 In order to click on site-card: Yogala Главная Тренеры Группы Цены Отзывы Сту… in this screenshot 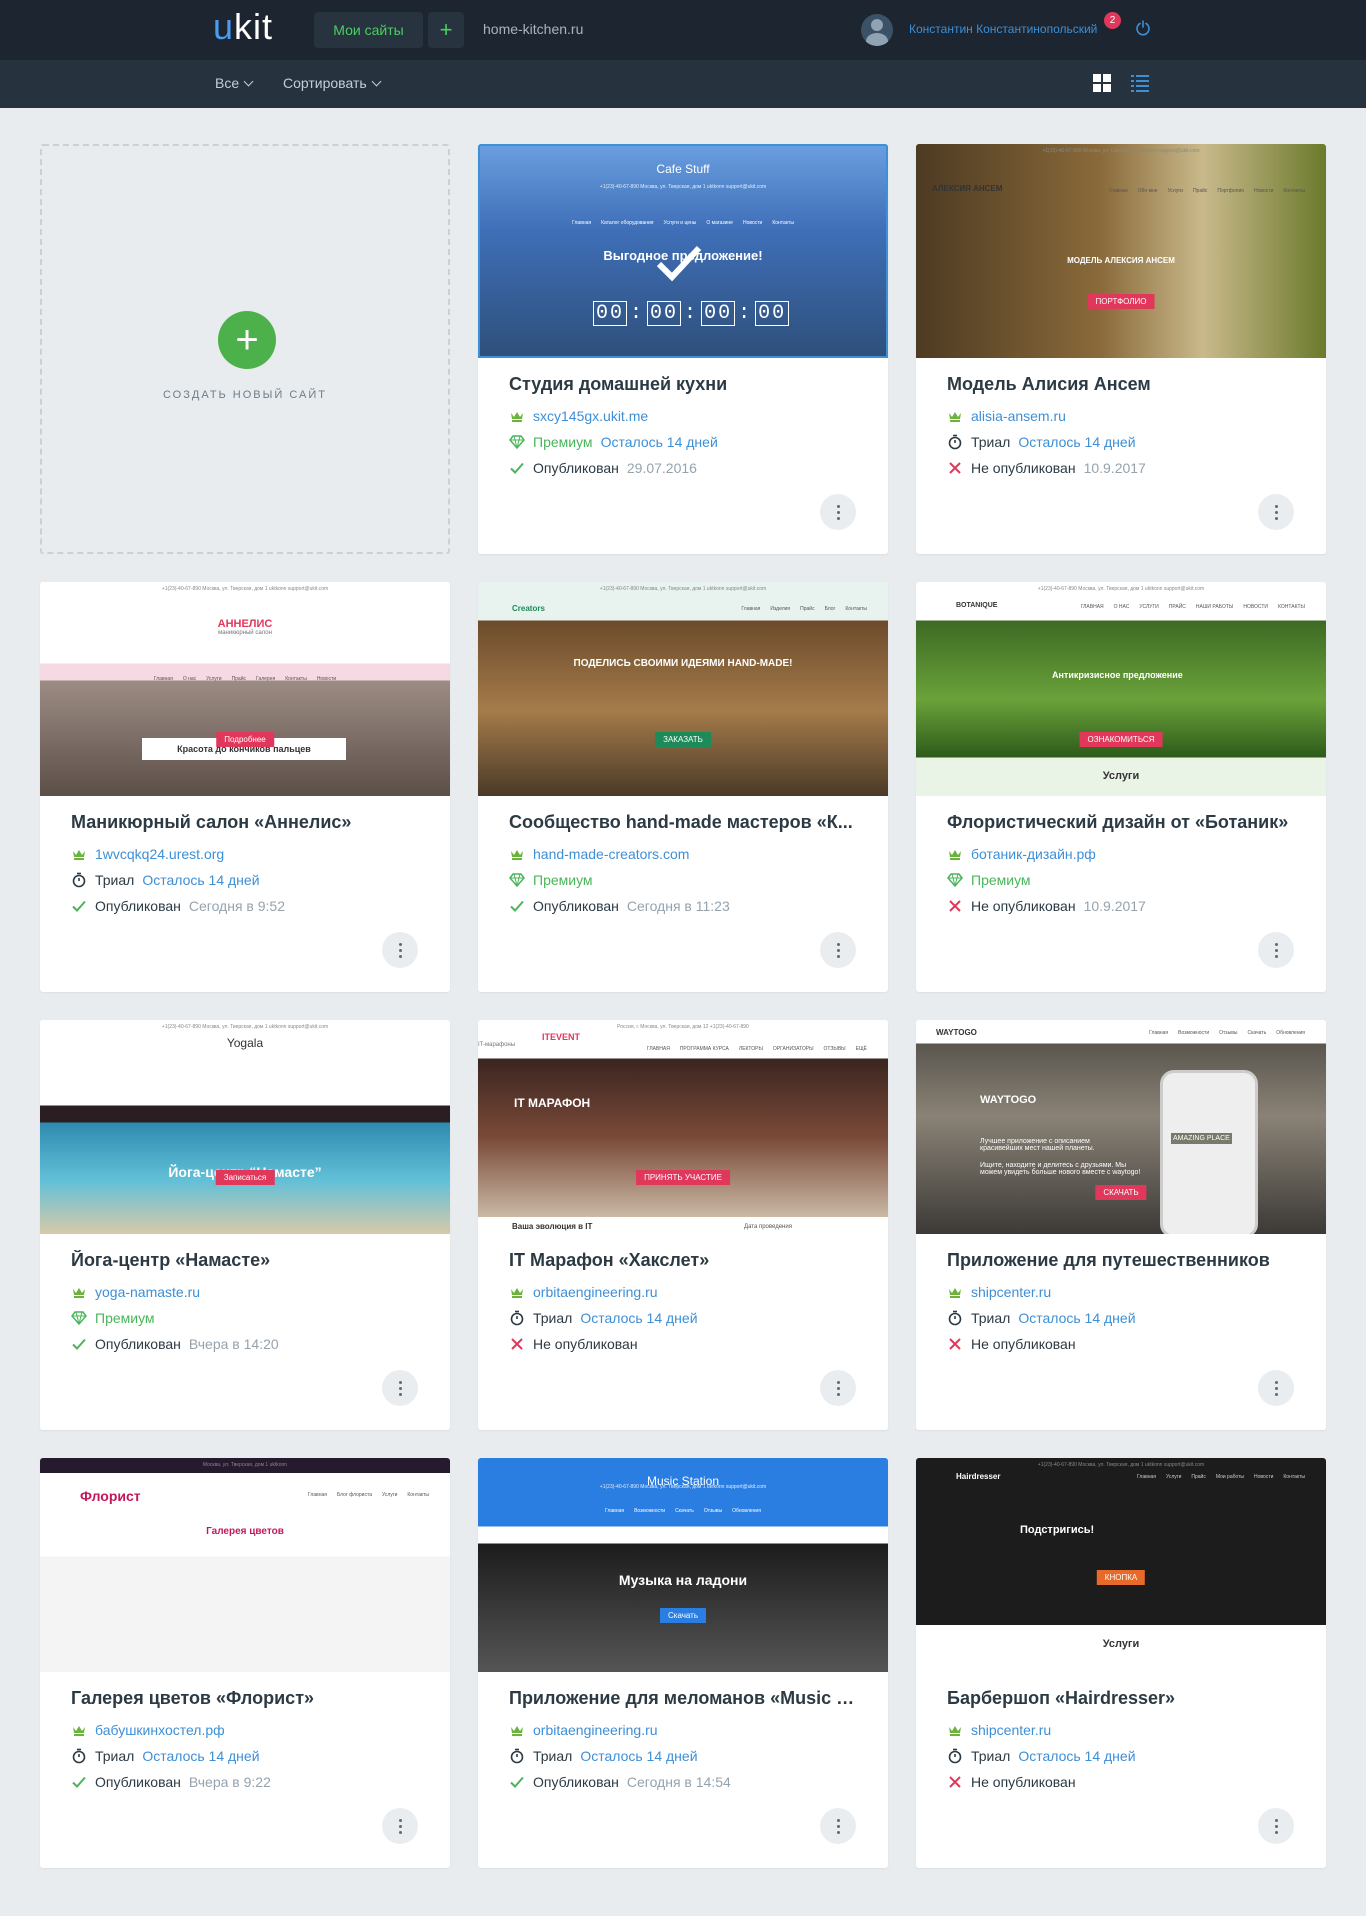, I will do `click(245, 1225)`.